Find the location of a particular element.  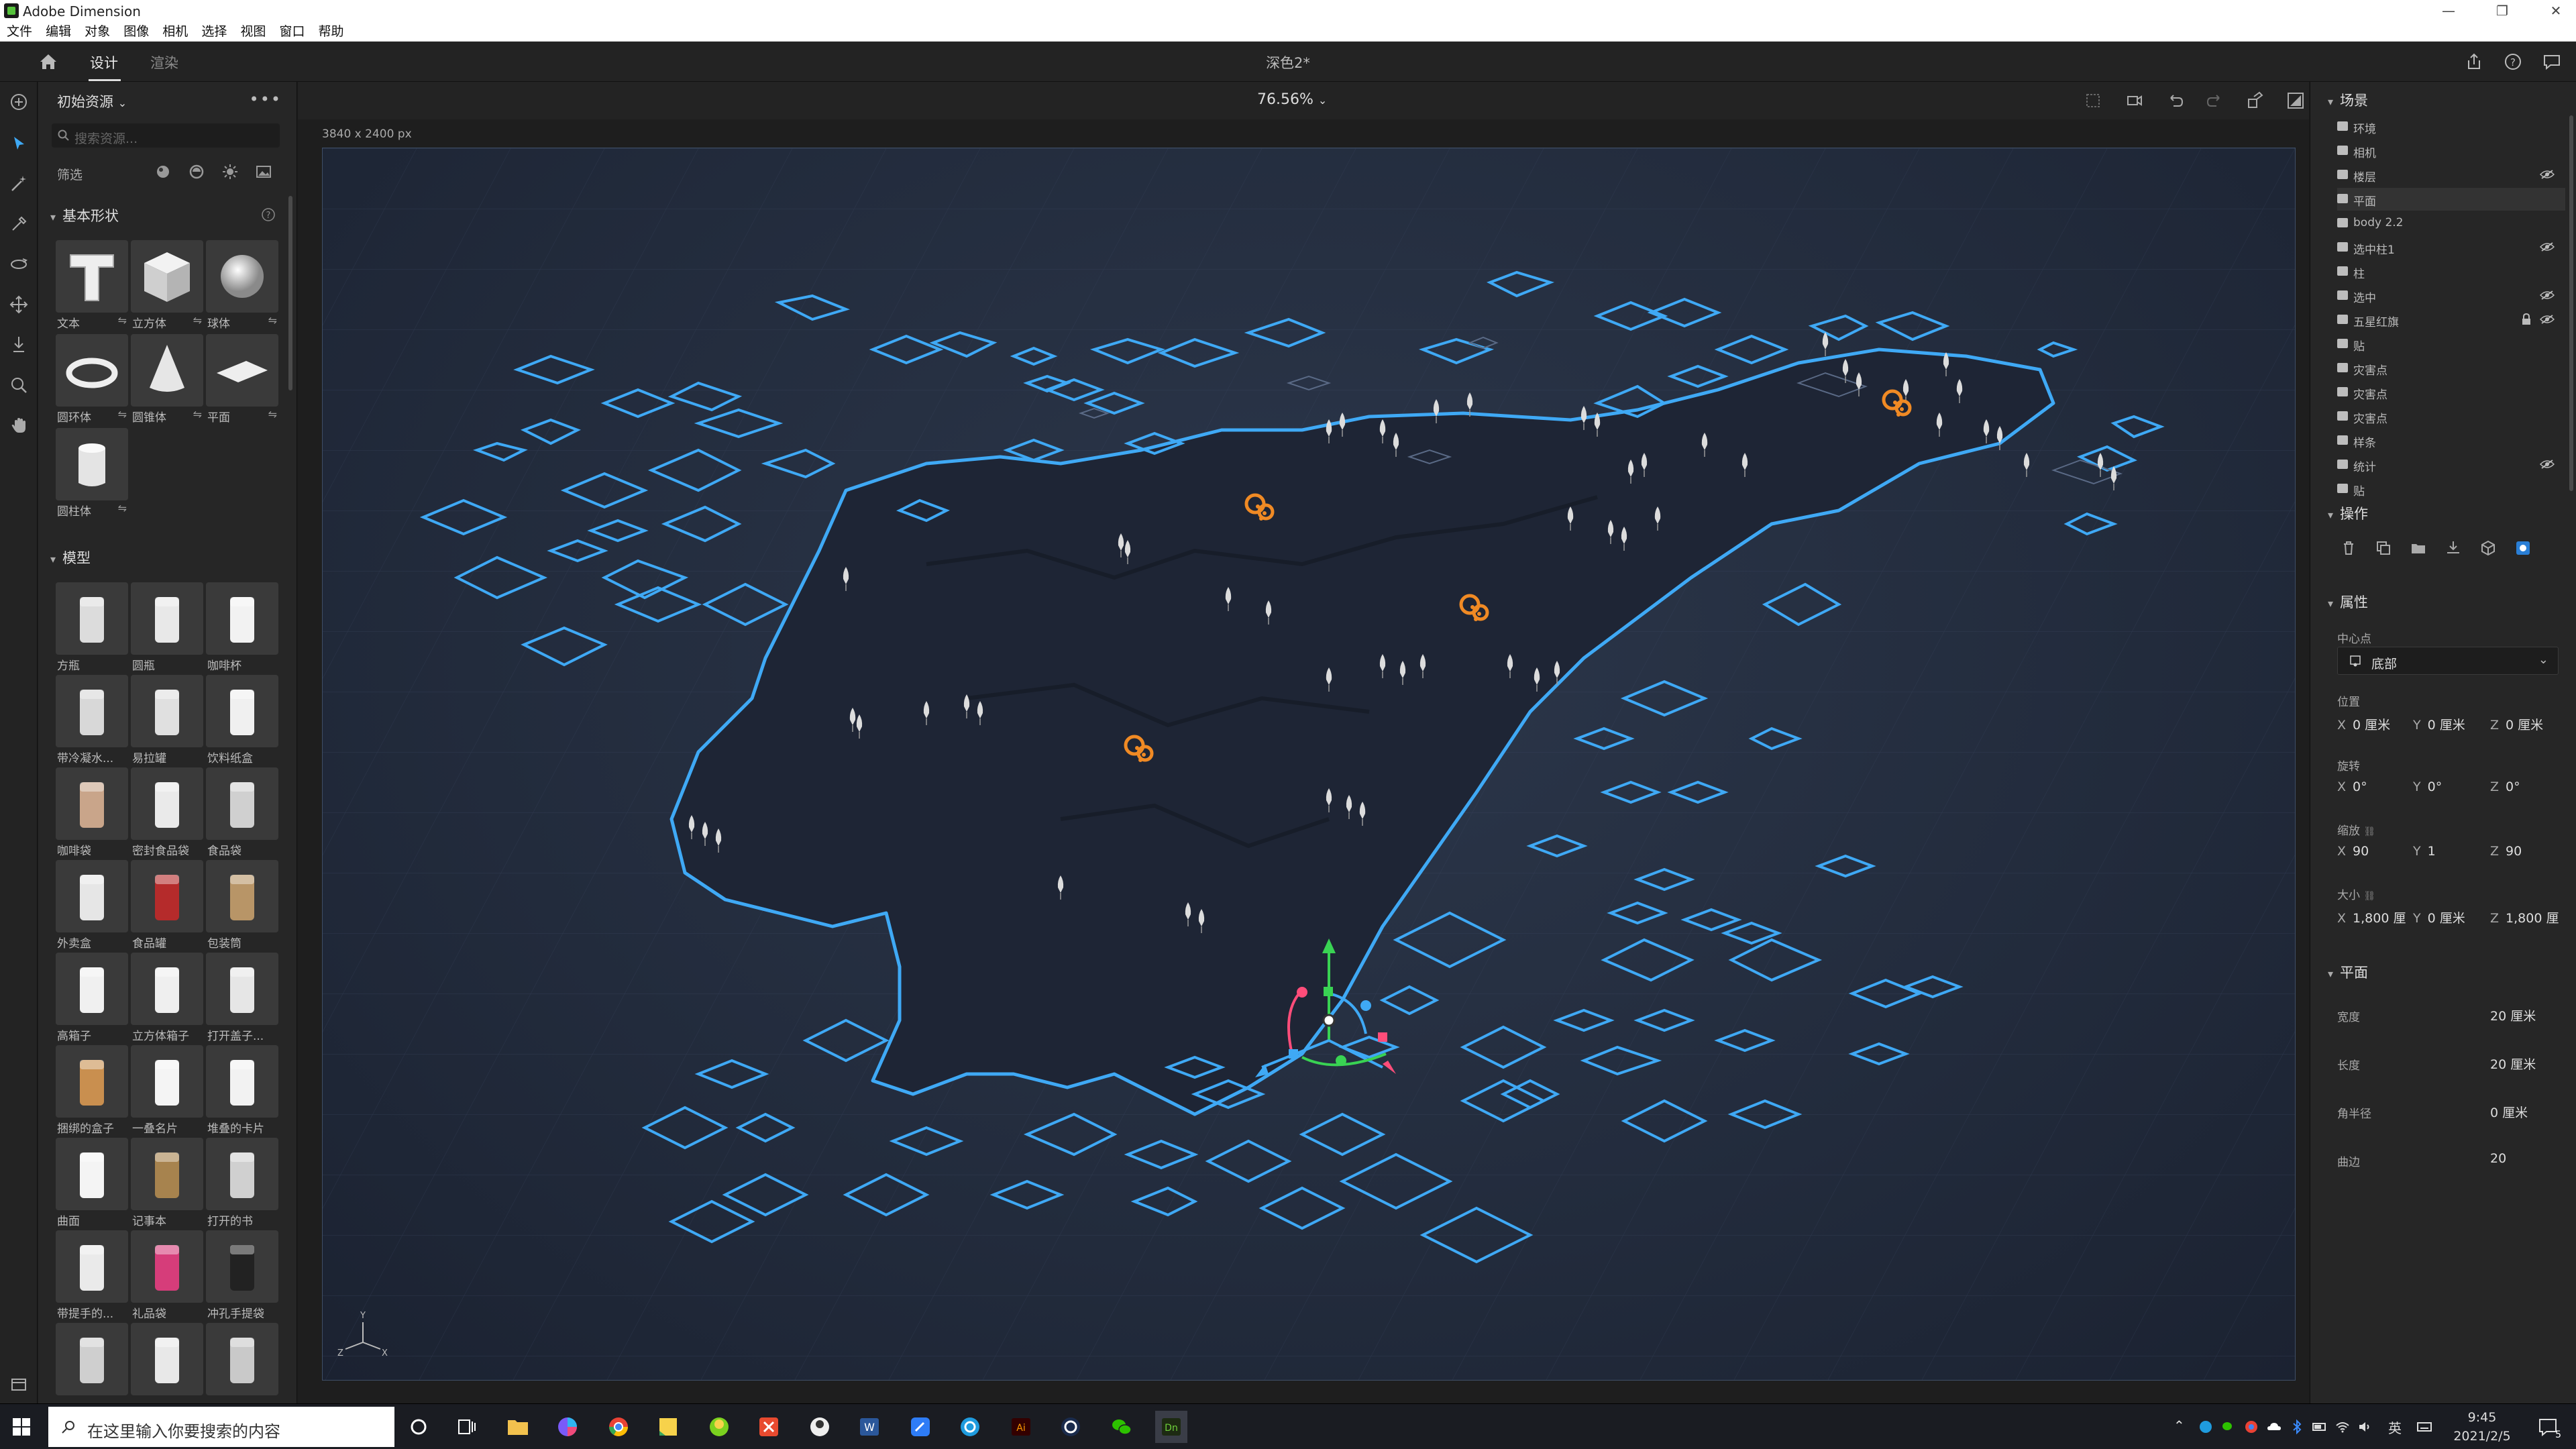

assets-dropdown: 初始资源 ⌄ is located at coordinates (92, 101).